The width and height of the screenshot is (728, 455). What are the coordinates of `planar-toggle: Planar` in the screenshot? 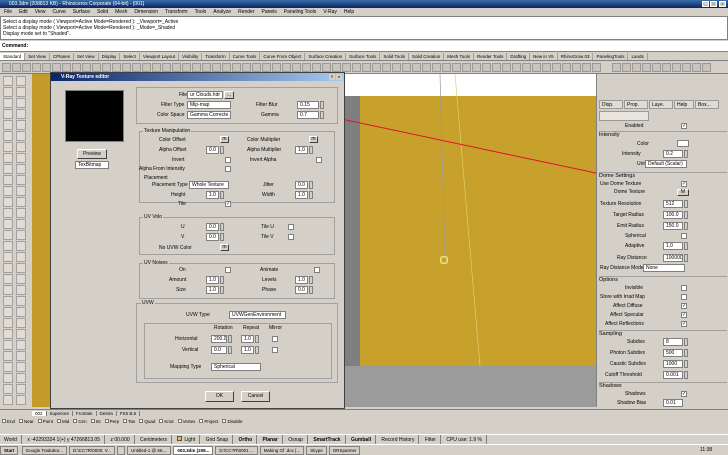 It's located at (271, 439).